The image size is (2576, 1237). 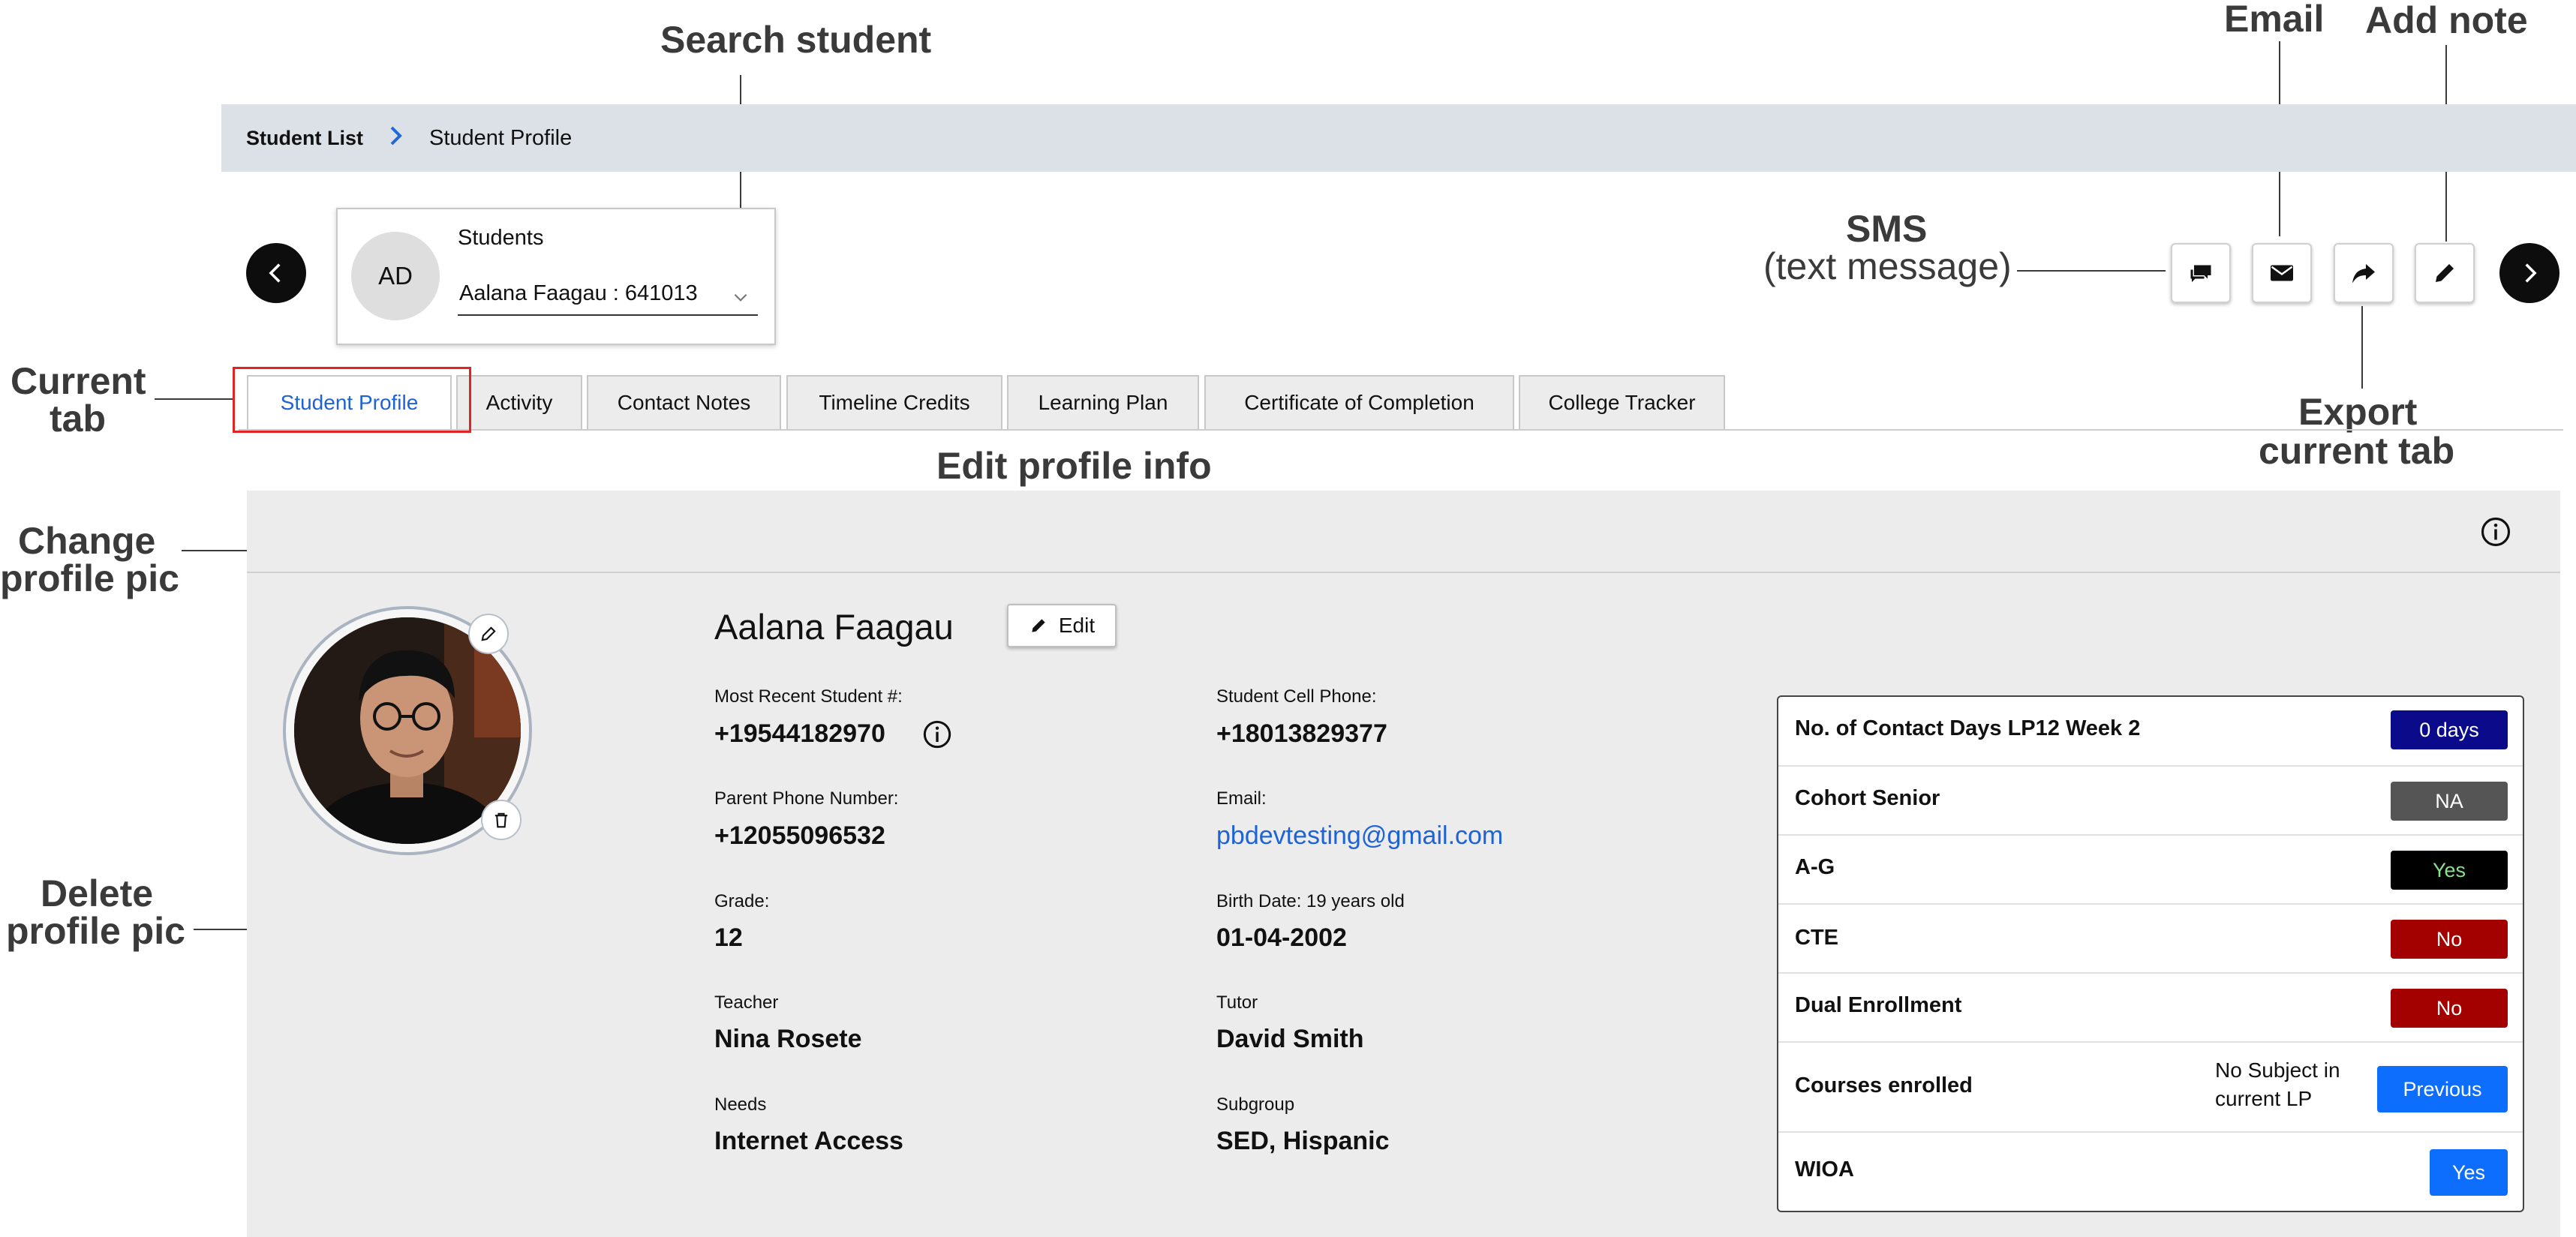 I want to click on status-row: CTE No, so click(x=2150, y=939).